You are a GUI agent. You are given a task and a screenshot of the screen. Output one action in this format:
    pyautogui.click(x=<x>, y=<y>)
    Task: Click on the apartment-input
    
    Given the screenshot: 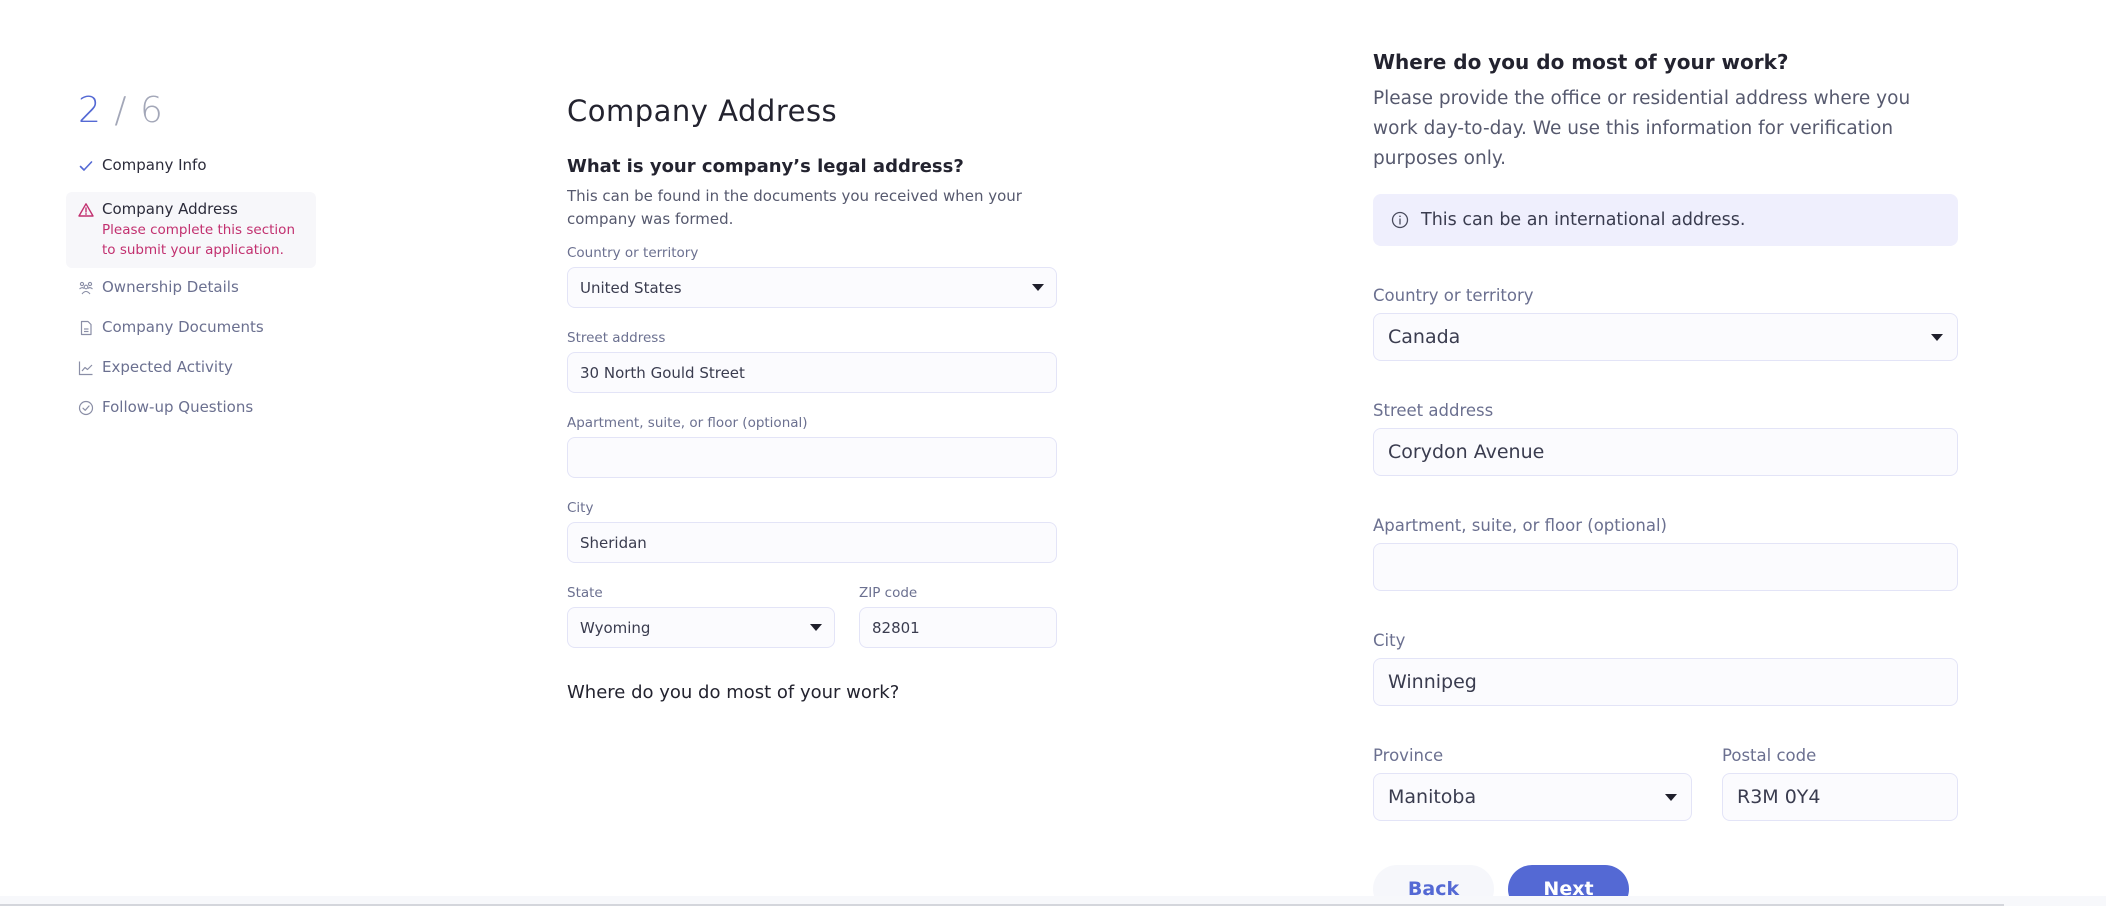 What is the action you would take?
    pyautogui.click(x=812, y=457)
    